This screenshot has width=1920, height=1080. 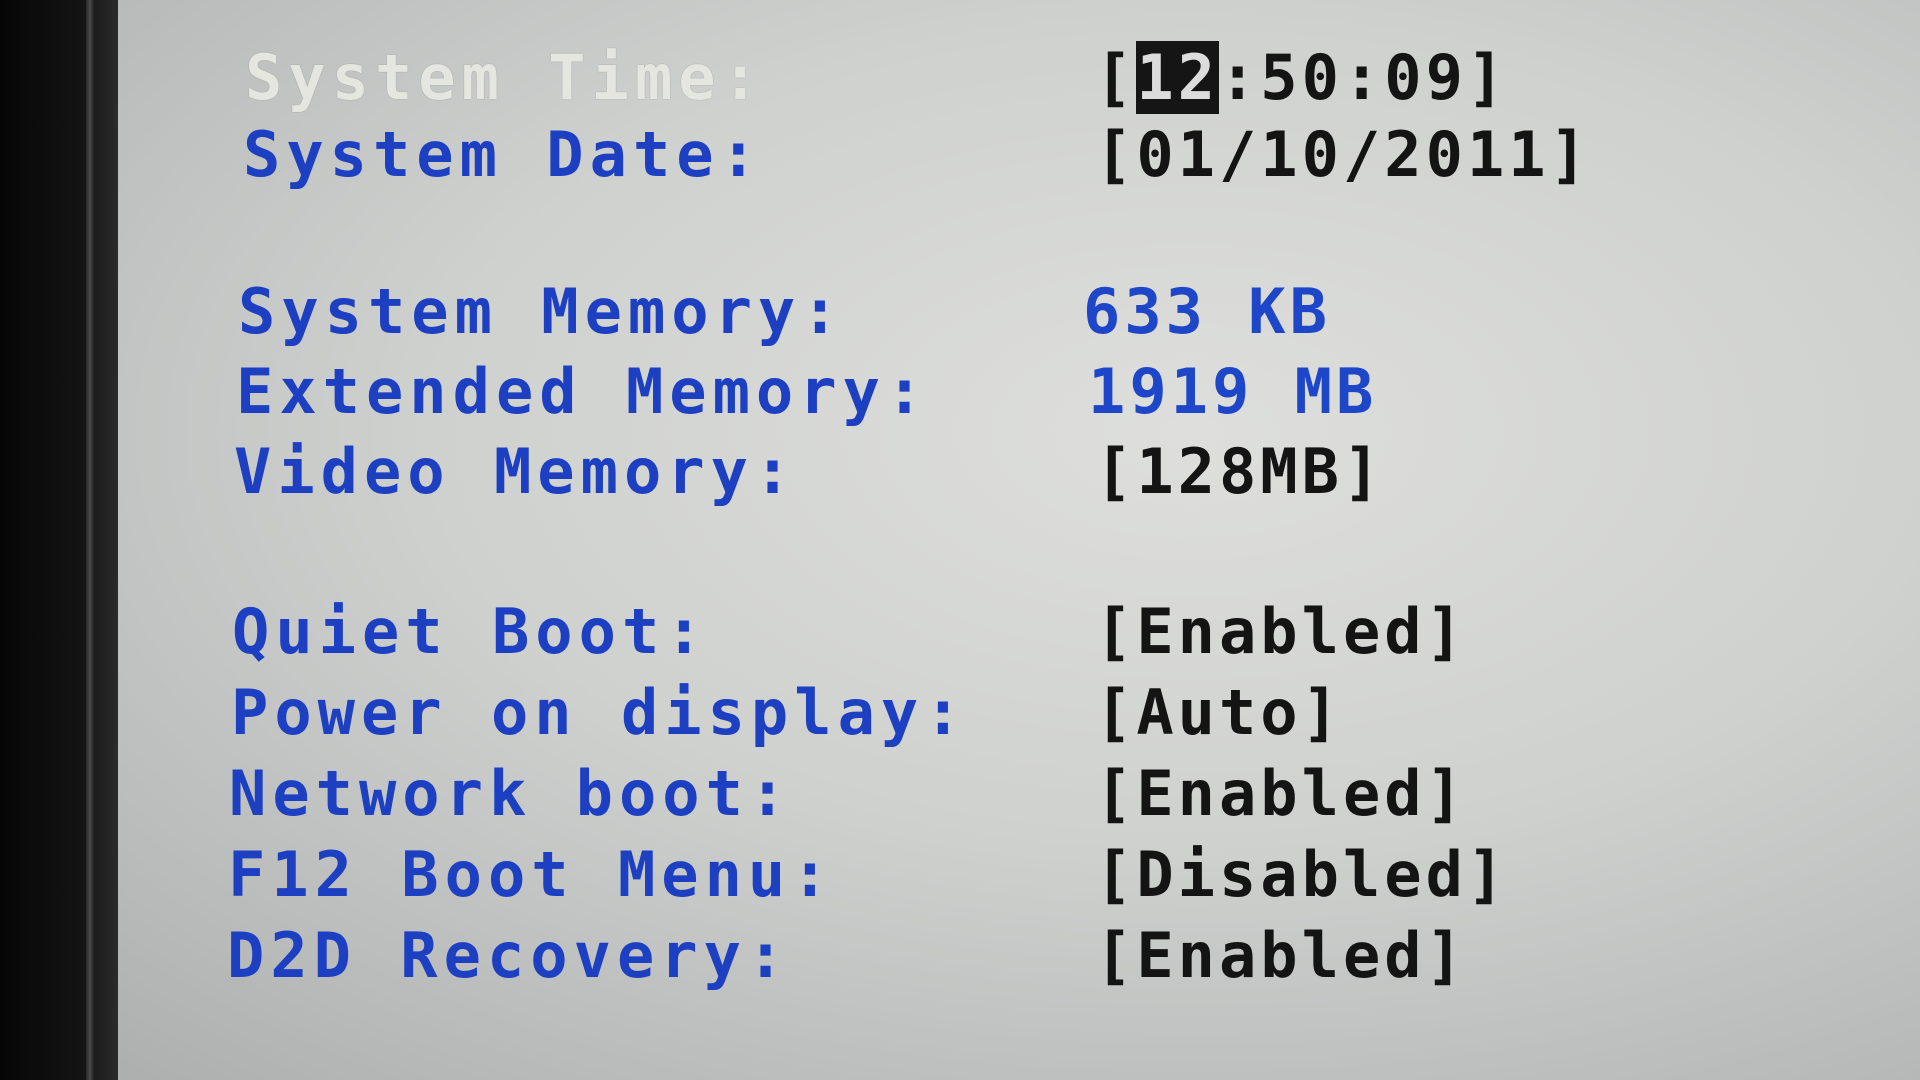 What do you see at coordinates (1207, 311) in the screenshot?
I see `system-memory-value: 633 KB` at bounding box center [1207, 311].